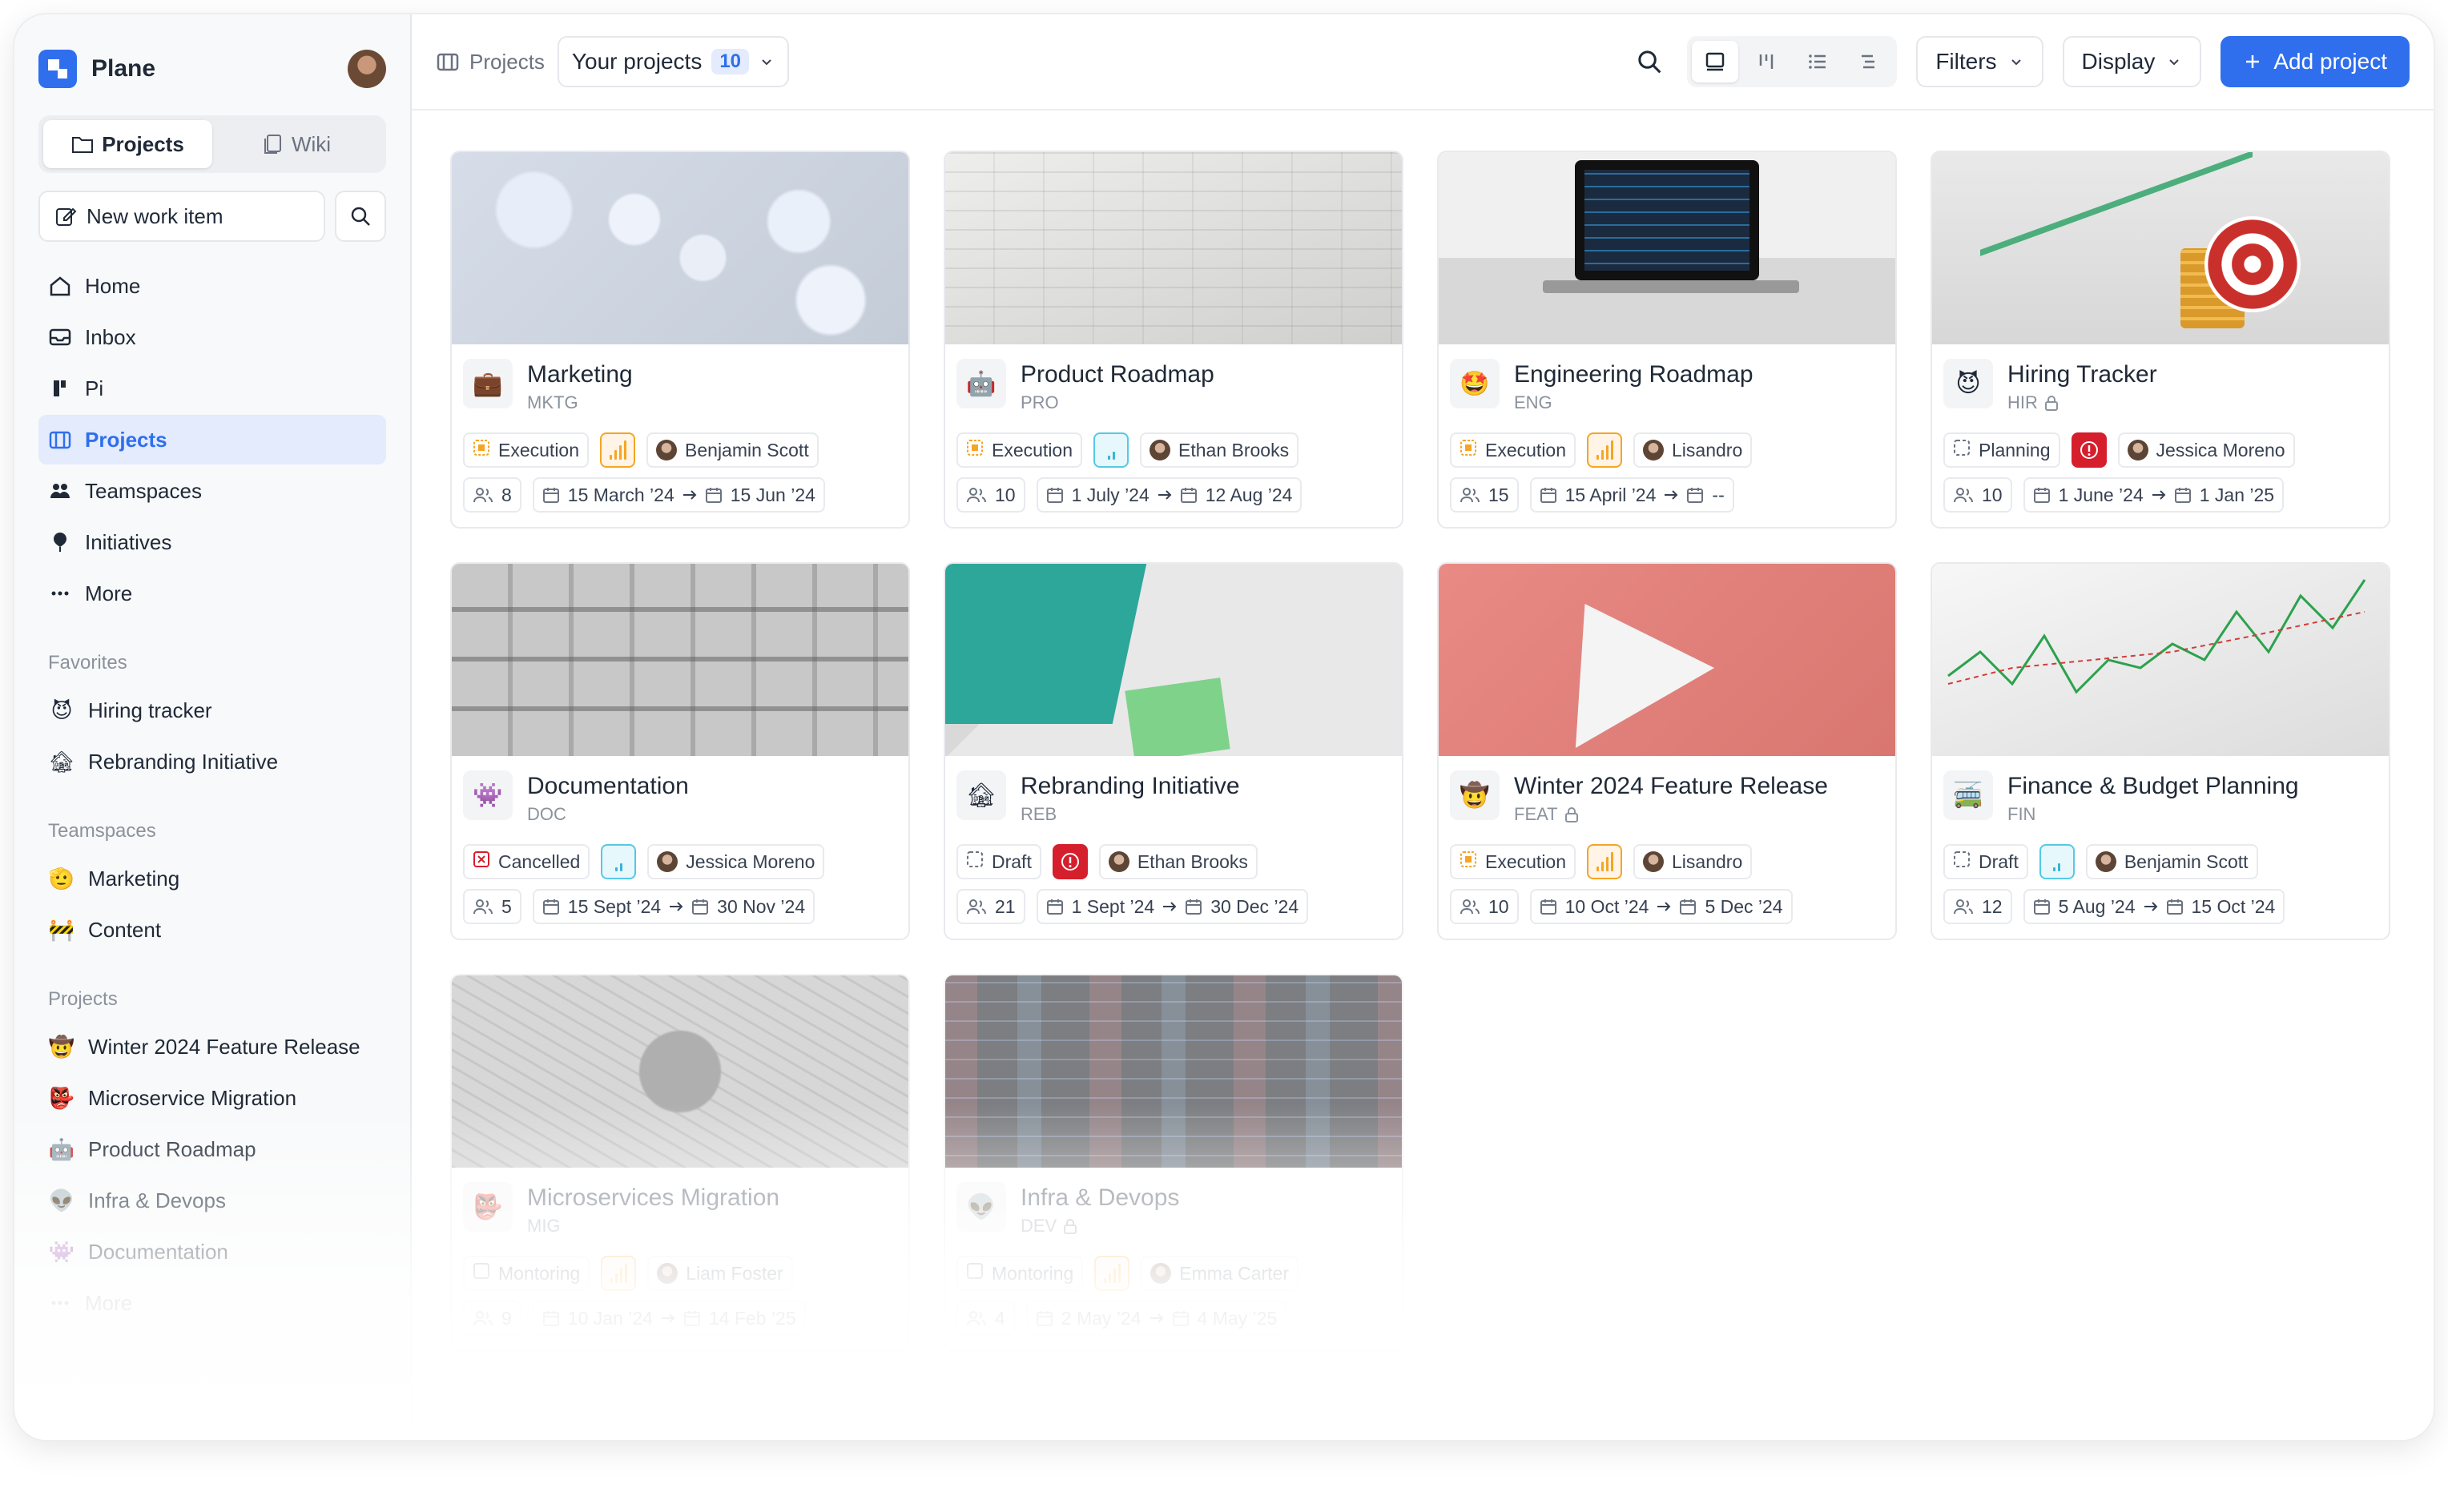 Image resolution: width=2448 pixels, height=1512 pixels. I want to click on project-state-dropdown: Planning, so click(2001, 450).